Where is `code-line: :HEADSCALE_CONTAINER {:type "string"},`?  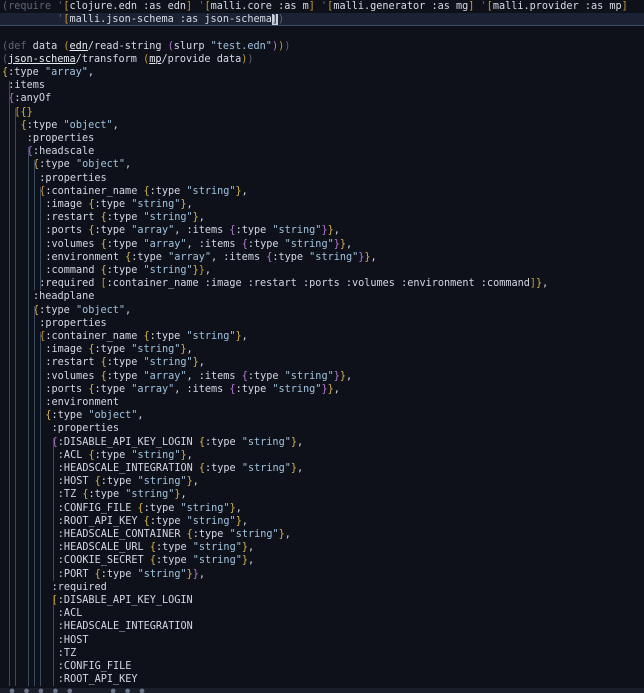
code-line: :HEADSCALE_CONTAINER {:type "string"}, is located at coordinates (322, 534).